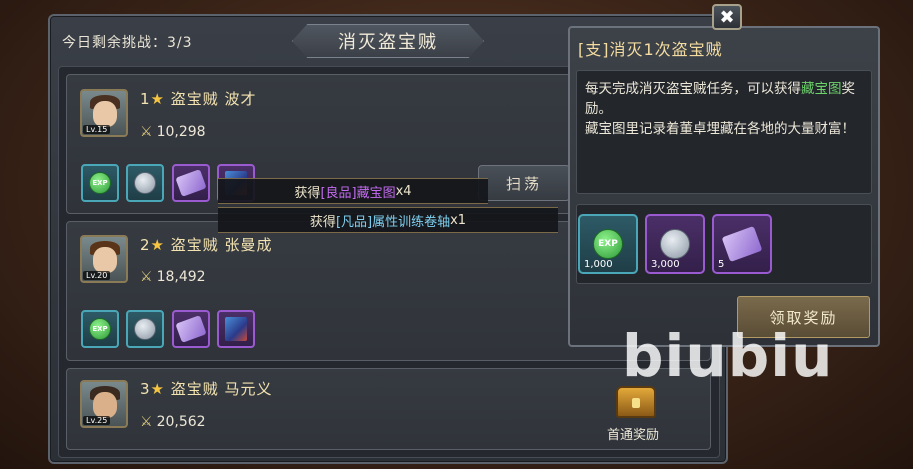  Describe the element at coordinates (181, 277) in the screenshot. I see `power-value: 18,492` at that location.